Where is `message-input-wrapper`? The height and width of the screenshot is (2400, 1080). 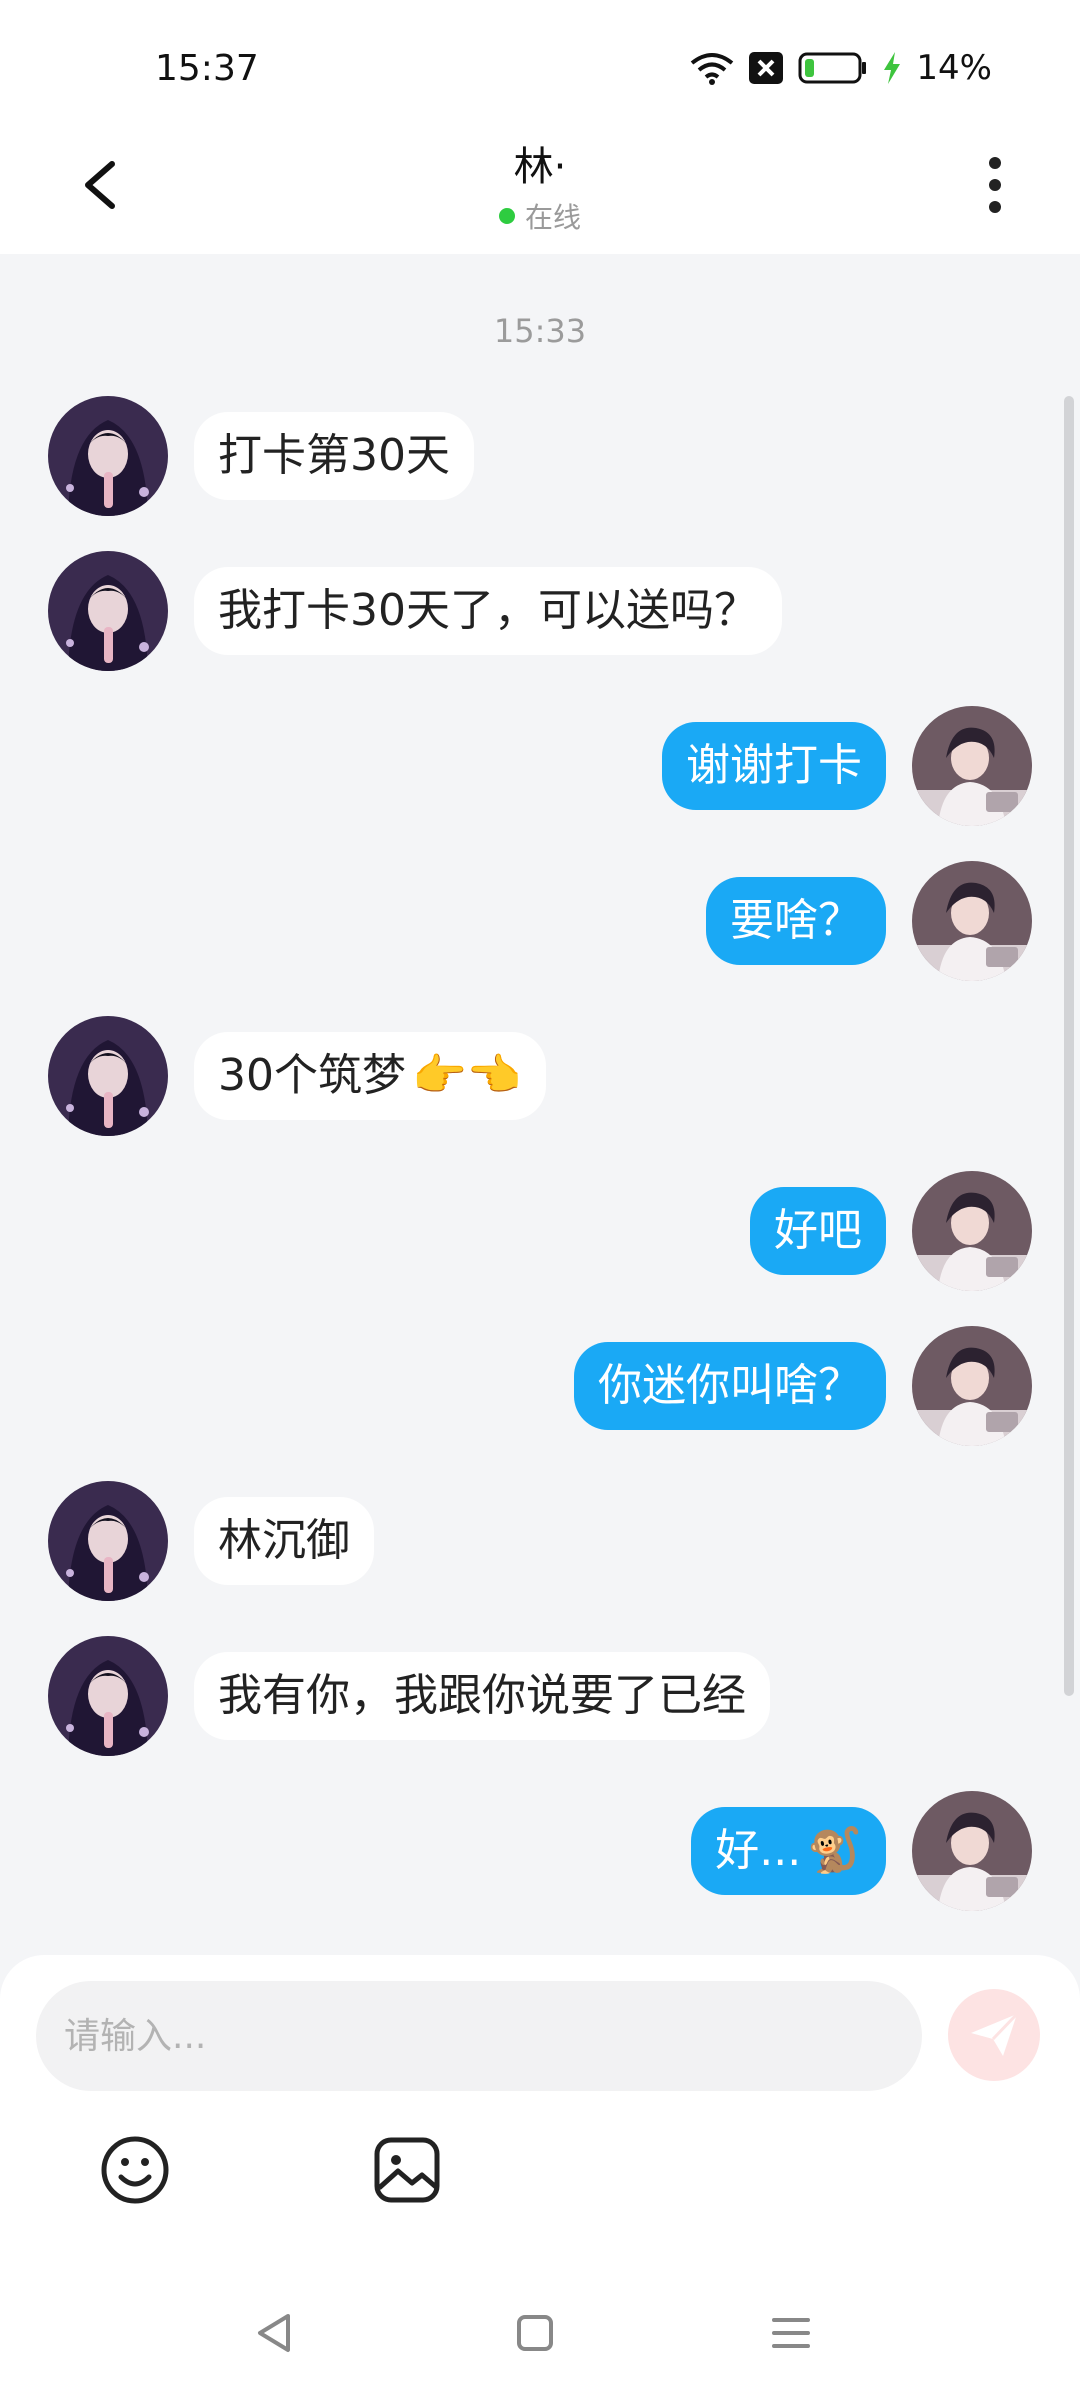 message-input-wrapper is located at coordinates (479, 2036).